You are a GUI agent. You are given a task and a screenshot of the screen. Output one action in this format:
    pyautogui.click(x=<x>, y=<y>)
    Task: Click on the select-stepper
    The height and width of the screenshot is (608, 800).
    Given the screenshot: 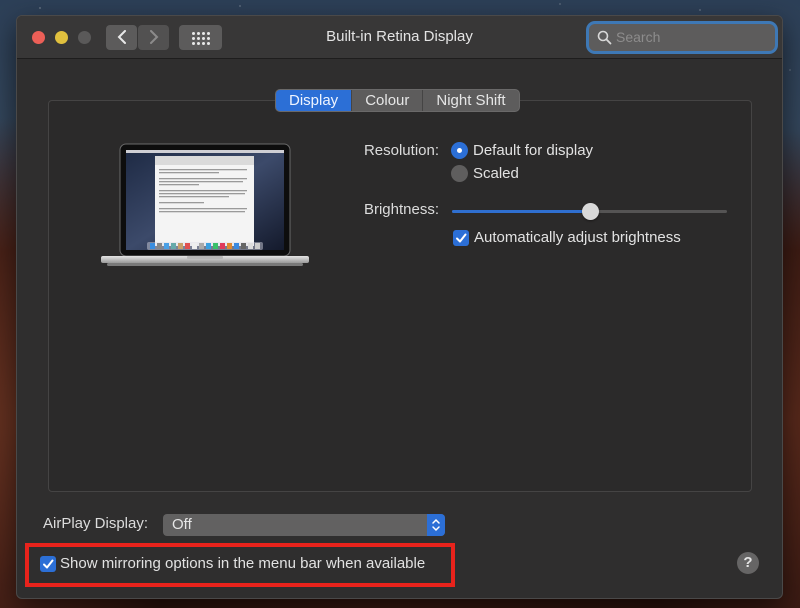 What is the action you would take?
    pyautogui.click(x=436, y=525)
    